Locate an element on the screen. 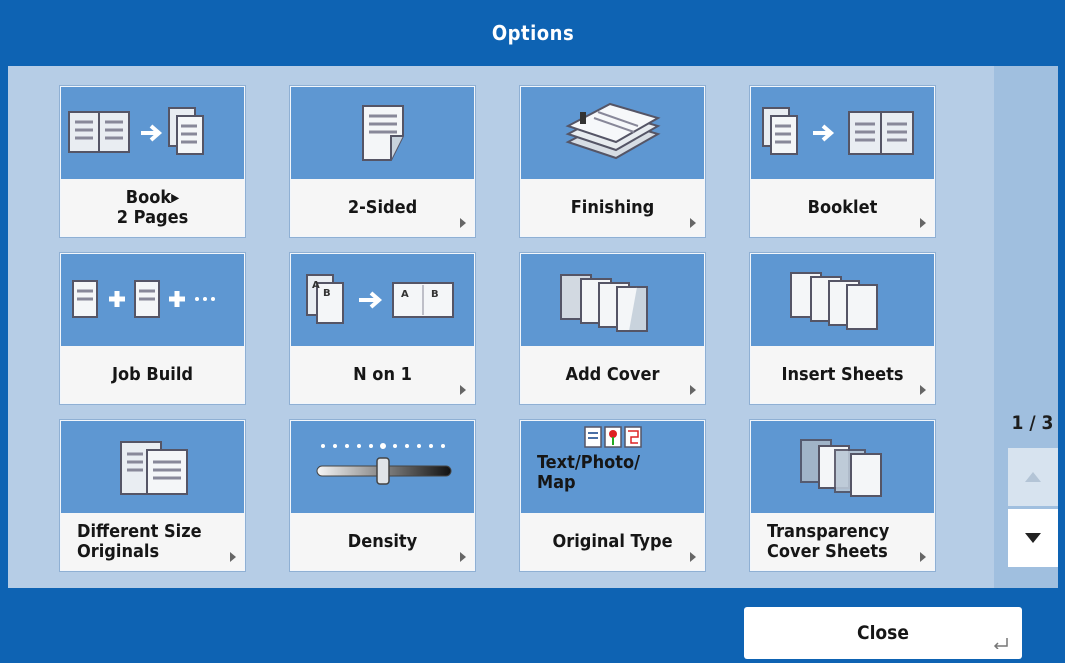 The height and width of the screenshot is (663, 1065). different-size-originals-button: Different Size Originals is located at coordinates (152, 495).